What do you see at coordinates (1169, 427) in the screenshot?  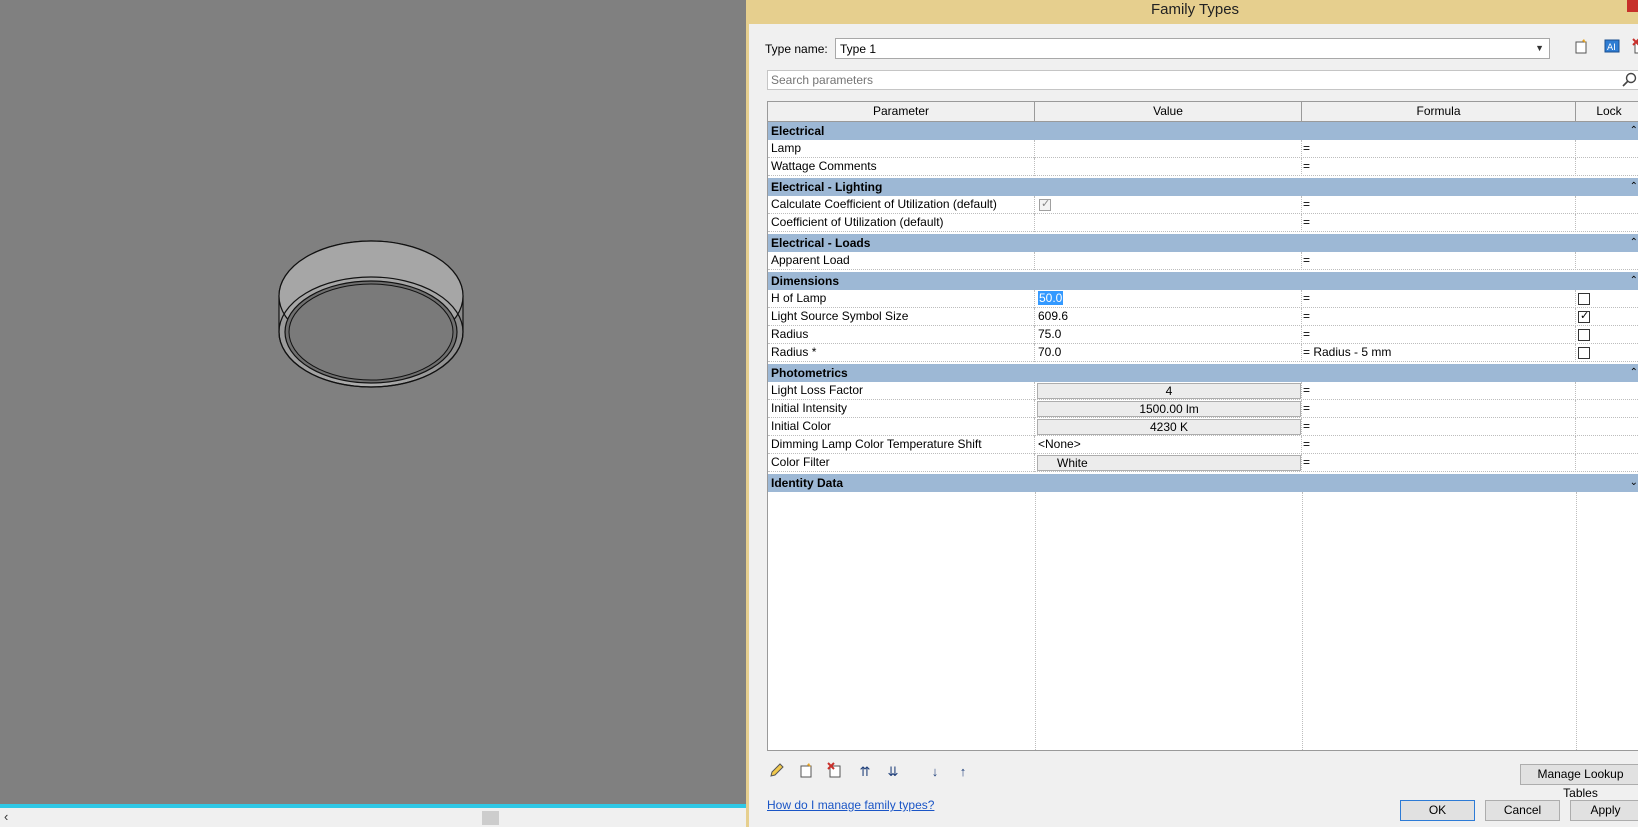 I see `initial-color-button: 4230 K` at bounding box center [1169, 427].